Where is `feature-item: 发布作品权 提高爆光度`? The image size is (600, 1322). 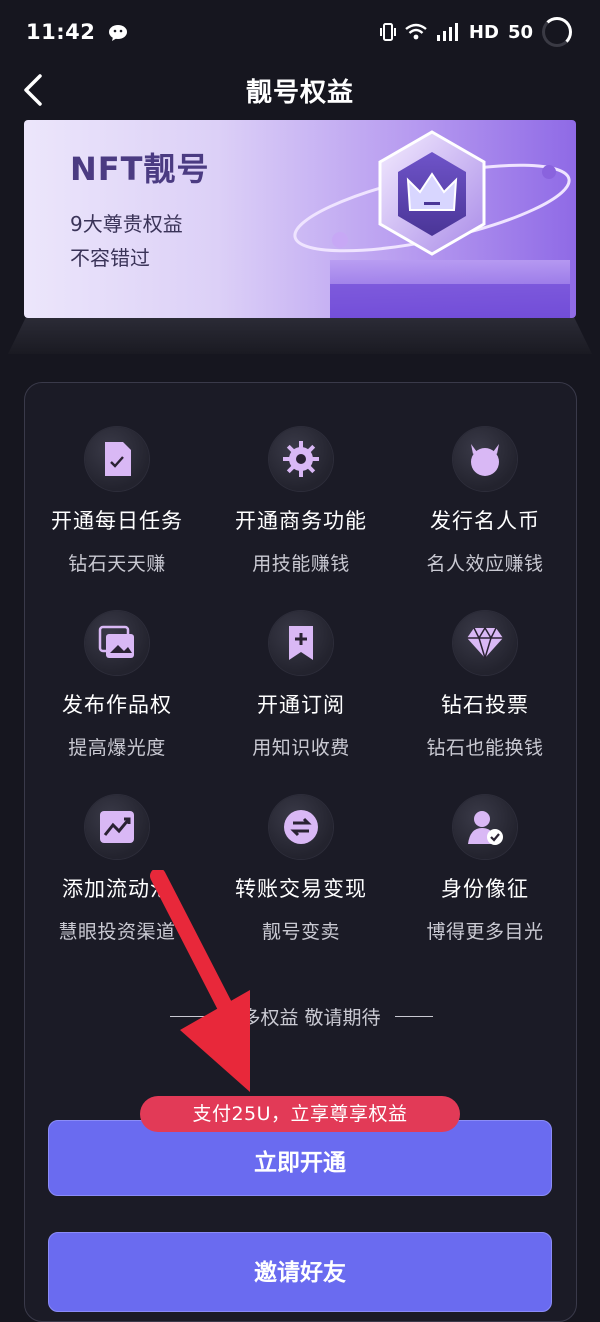
feature-item: 发布作品权 提高爆光度 is located at coordinates (117, 685).